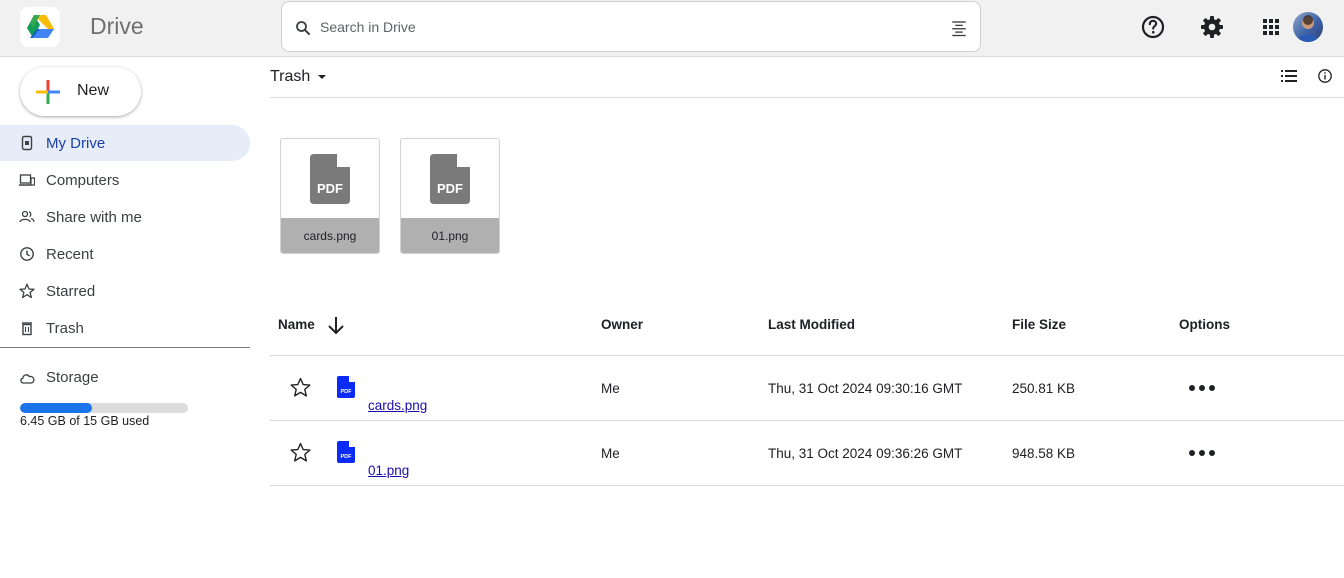  Describe the element at coordinates (125, 180) in the screenshot. I see `sidebar-item-computers: Computers` at that location.